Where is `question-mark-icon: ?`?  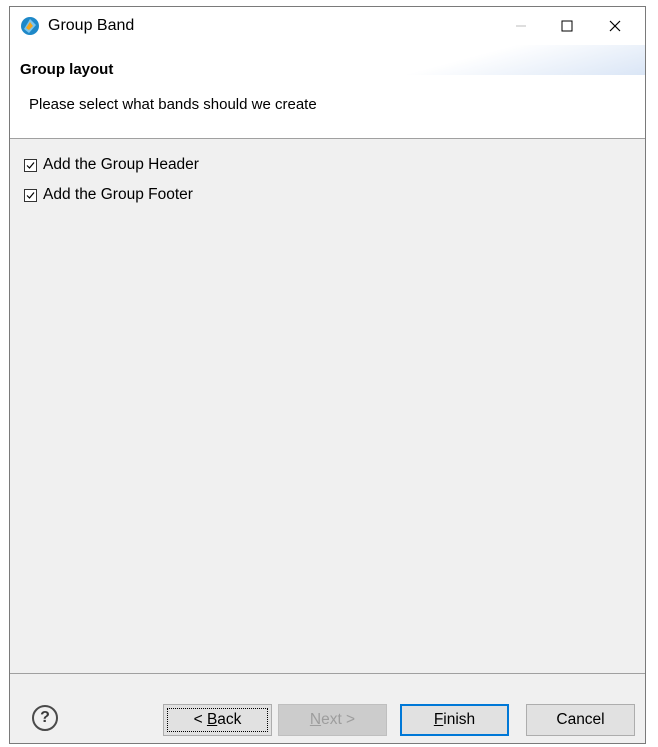 question-mark-icon: ? is located at coordinates (45, 717).